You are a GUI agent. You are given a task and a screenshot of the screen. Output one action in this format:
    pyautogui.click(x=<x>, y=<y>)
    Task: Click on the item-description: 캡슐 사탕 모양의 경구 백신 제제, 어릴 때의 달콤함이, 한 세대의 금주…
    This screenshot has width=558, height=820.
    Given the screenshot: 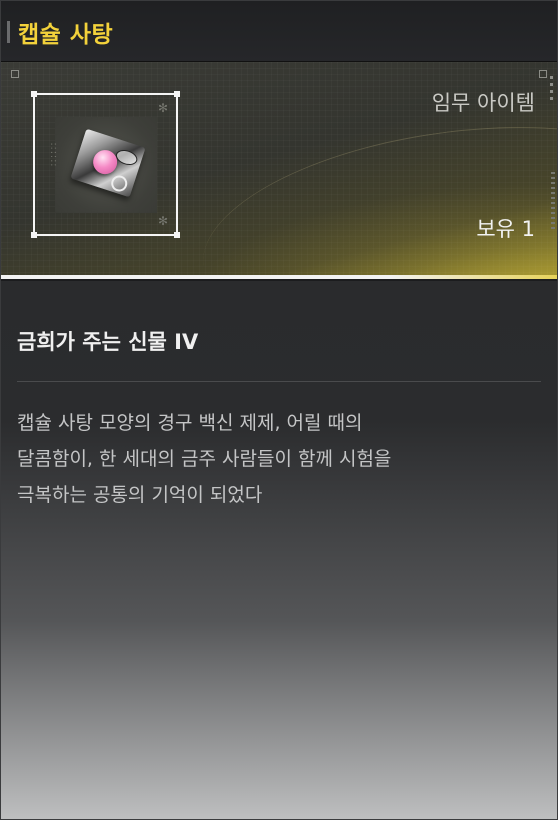 What is the action you would take?
    pyautogui.click(x=279, y=459)
    